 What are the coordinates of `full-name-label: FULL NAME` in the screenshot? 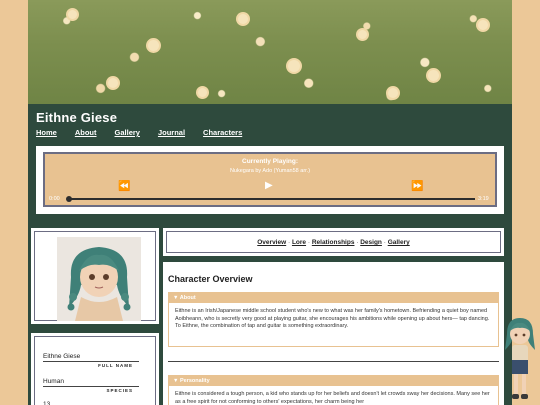 It's located at (115, 365).